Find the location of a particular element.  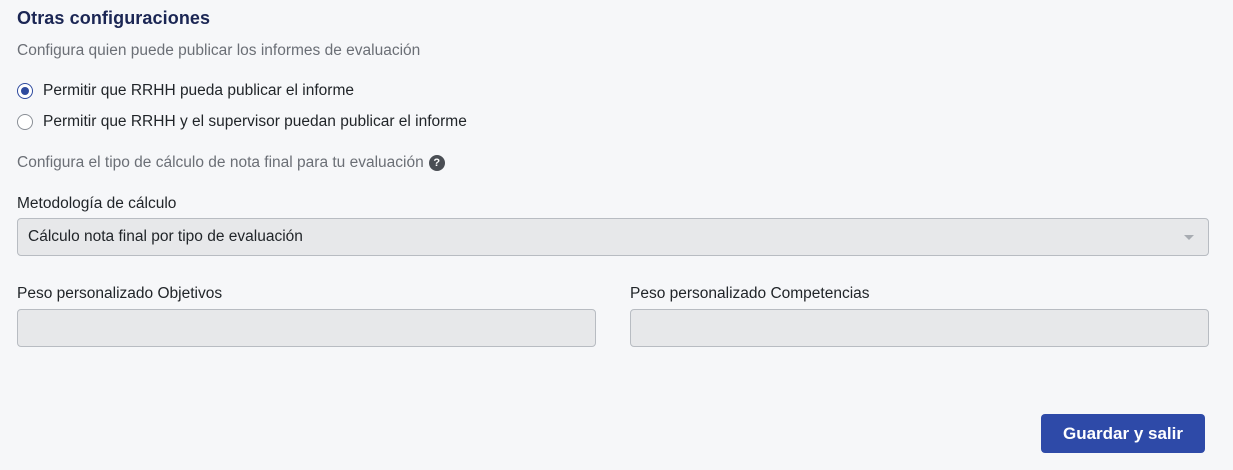

method-label: Metodología de cálculo is located at coordinates (97, 203).